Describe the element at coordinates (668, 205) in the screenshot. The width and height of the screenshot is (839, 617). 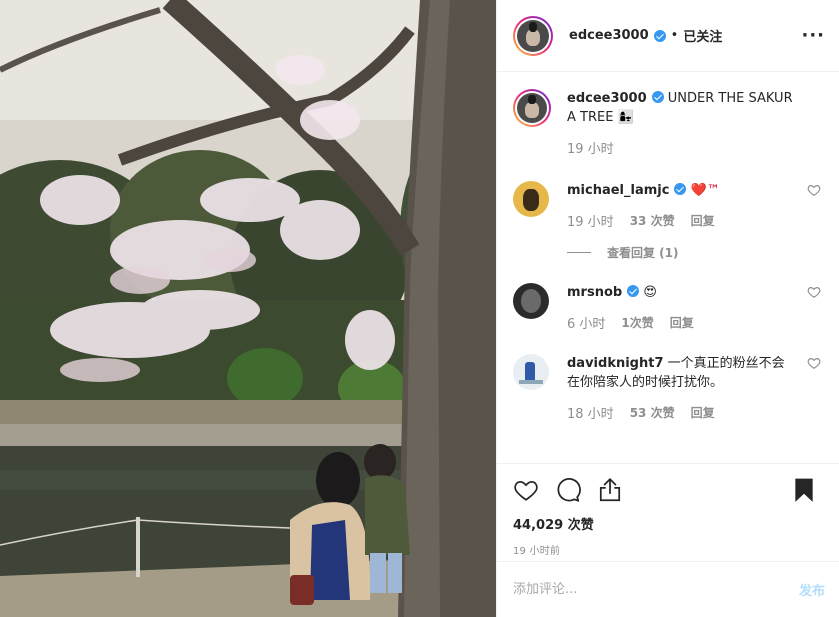
I see `comment-item: michael_lamjc ❤️™ 19 小时 33 次赞 回复` at that location.